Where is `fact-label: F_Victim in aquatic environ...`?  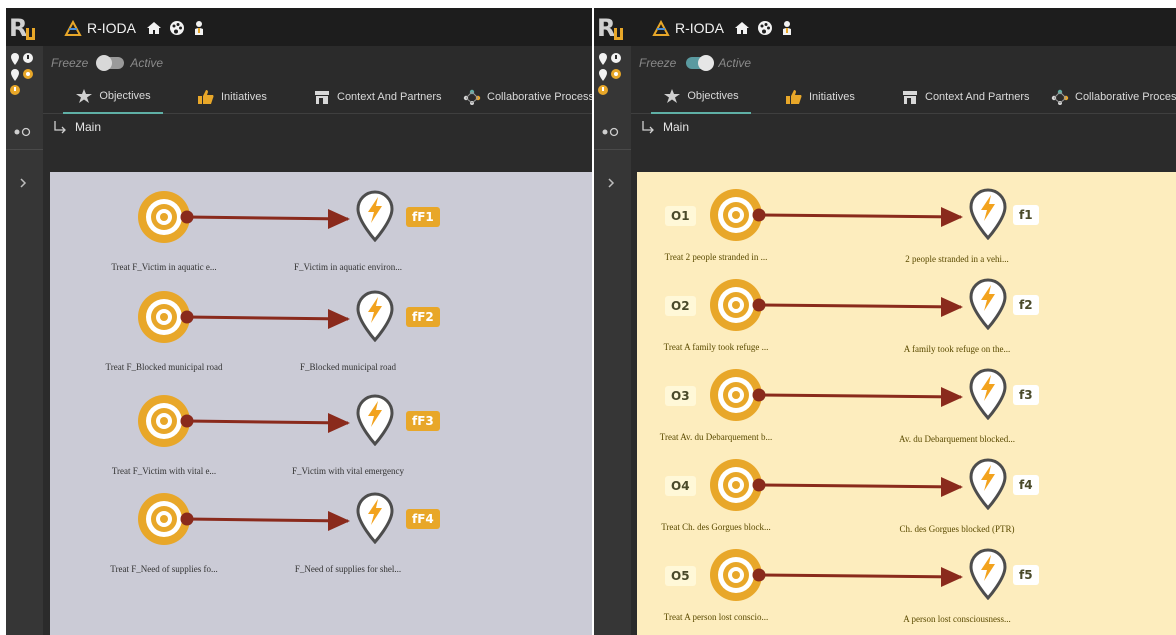 fact-label: F_Victim in aquatic environ... is located at coordinates (348, 267).